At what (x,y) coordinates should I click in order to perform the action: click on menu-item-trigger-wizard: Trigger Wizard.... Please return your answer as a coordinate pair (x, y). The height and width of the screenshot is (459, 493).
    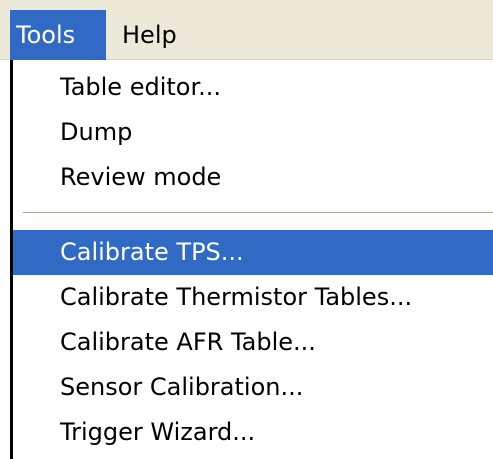
    Looking at the image, I should click on (253, 432).